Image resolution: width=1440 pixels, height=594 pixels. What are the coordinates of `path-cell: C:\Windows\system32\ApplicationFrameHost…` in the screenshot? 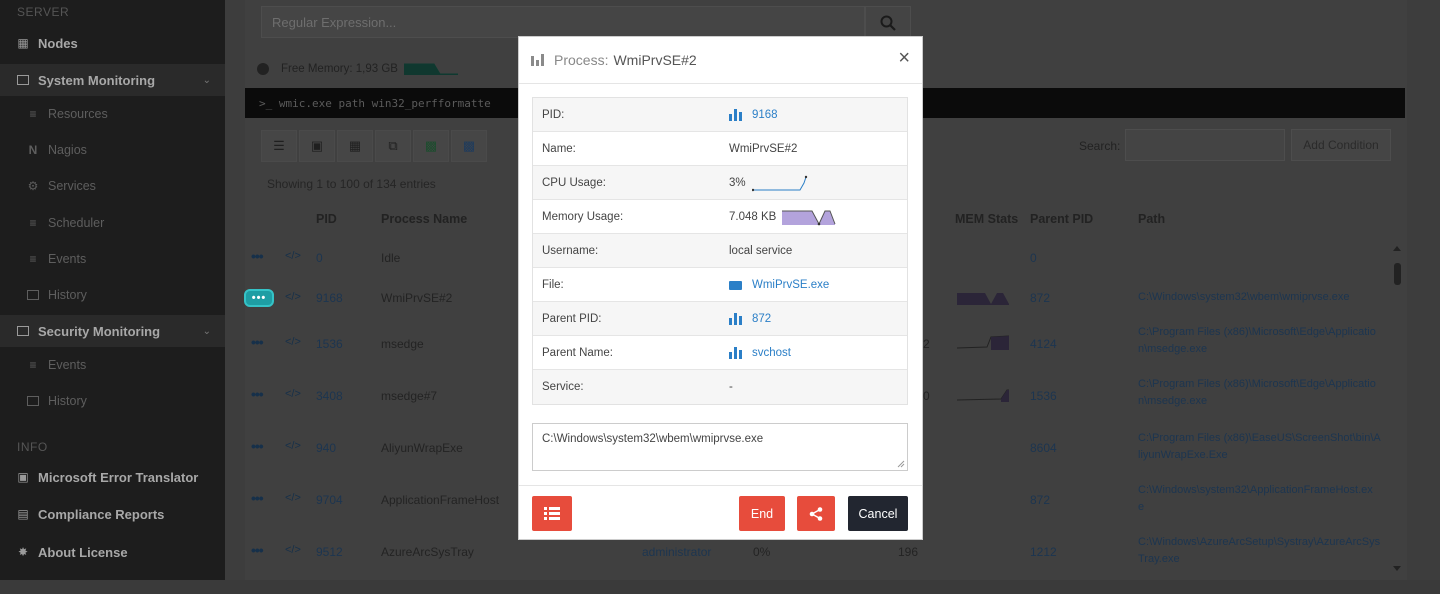 It's located at (1255, 490).